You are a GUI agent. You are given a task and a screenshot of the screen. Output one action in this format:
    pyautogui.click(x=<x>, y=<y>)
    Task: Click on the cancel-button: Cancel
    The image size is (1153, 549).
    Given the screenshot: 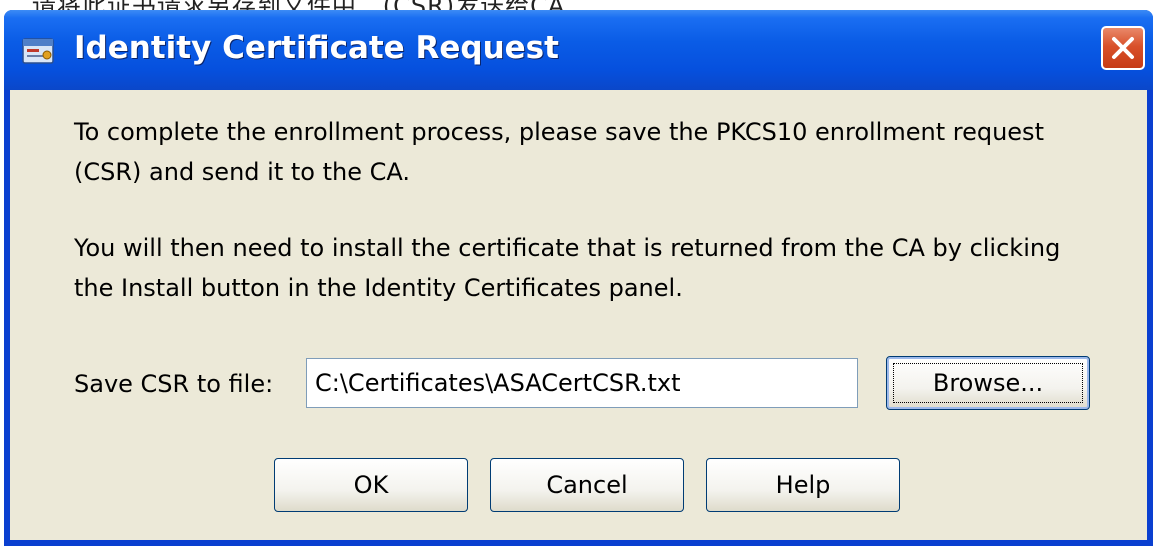 What is the action you would take?
    pyautogui.click(x=587, y=485)
    